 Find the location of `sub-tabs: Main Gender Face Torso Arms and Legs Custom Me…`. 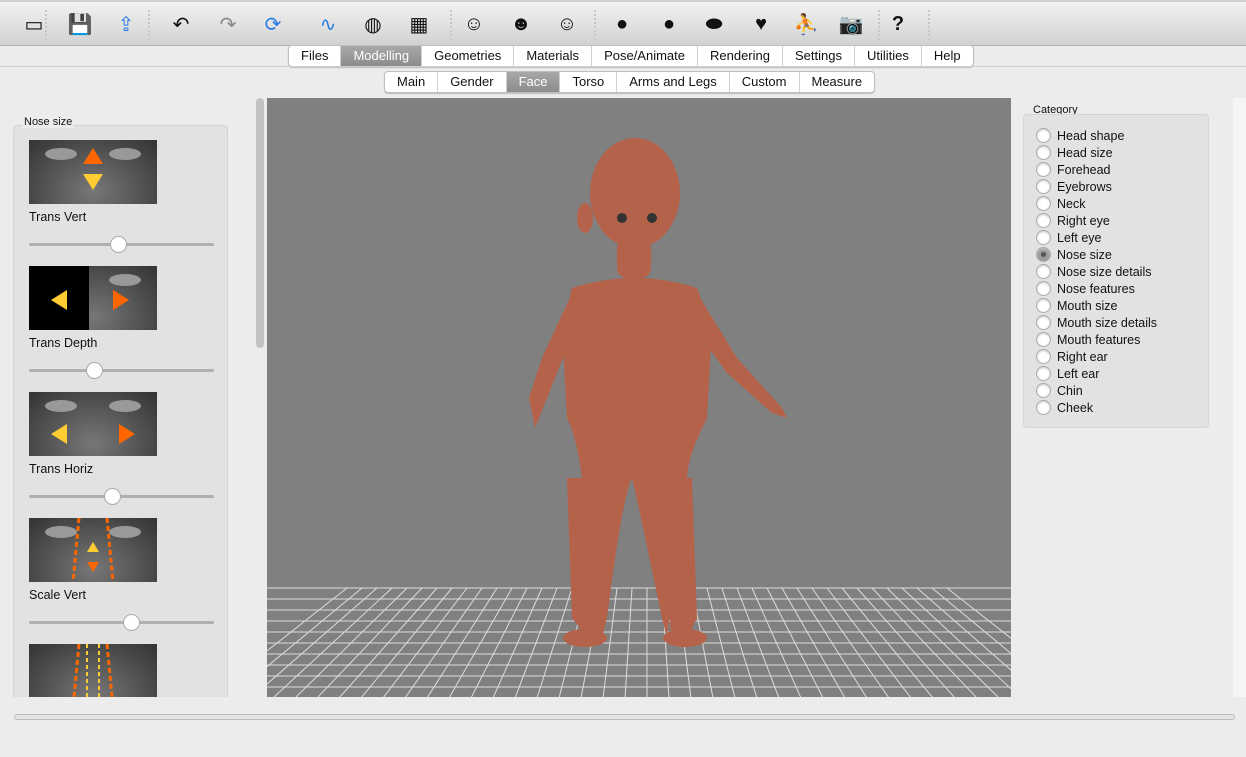

sub-tabs: Main Gender Face Torso Arms and Legs Custom Me… is located at coordinates (630, 82).